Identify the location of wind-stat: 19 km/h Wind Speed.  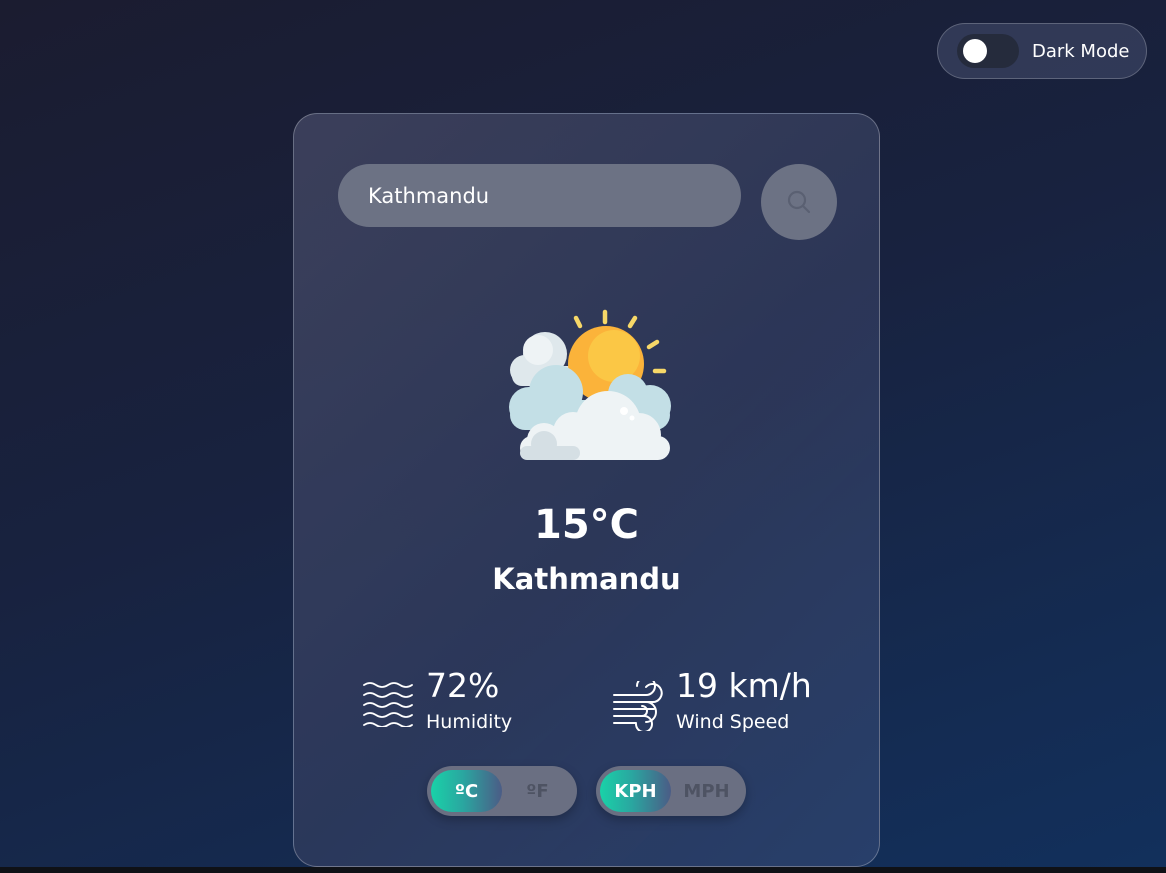
(712, 700).